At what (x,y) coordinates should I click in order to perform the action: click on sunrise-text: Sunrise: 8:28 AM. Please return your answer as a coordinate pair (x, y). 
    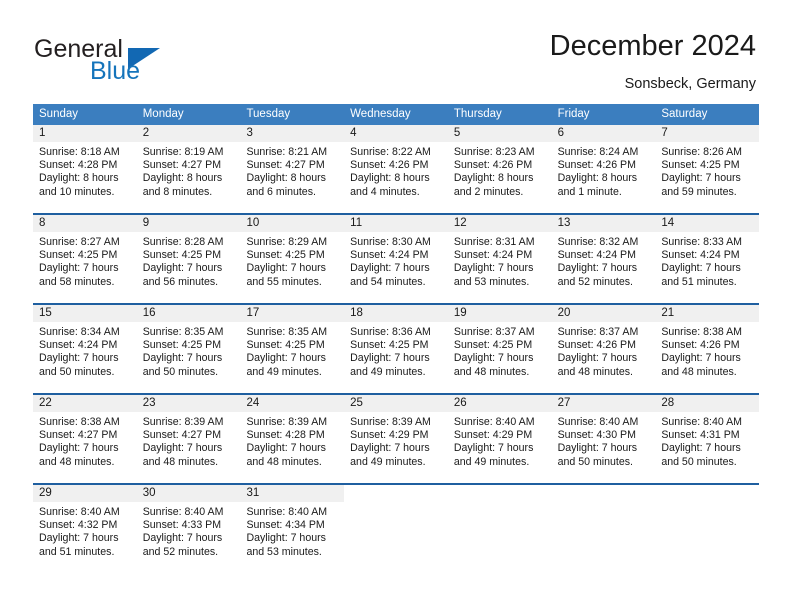
    Looking at the image, I should click on (183, 242).